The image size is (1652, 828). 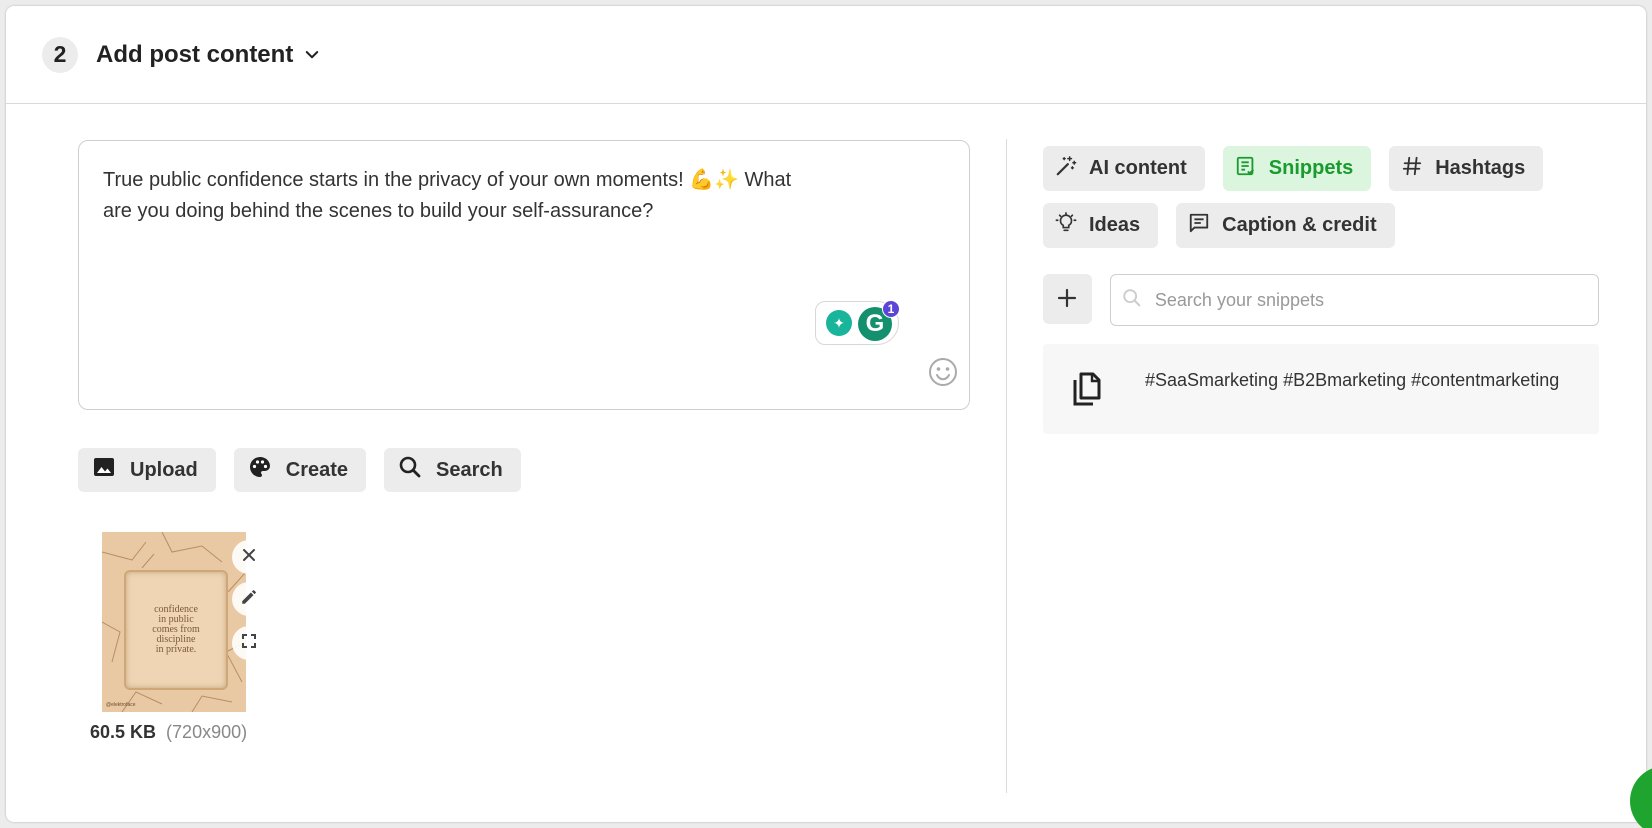 What do you see at coordinates (164, 469) in the screenshot?
I see `upload-label: Upload` at bounding box center [164, 469].